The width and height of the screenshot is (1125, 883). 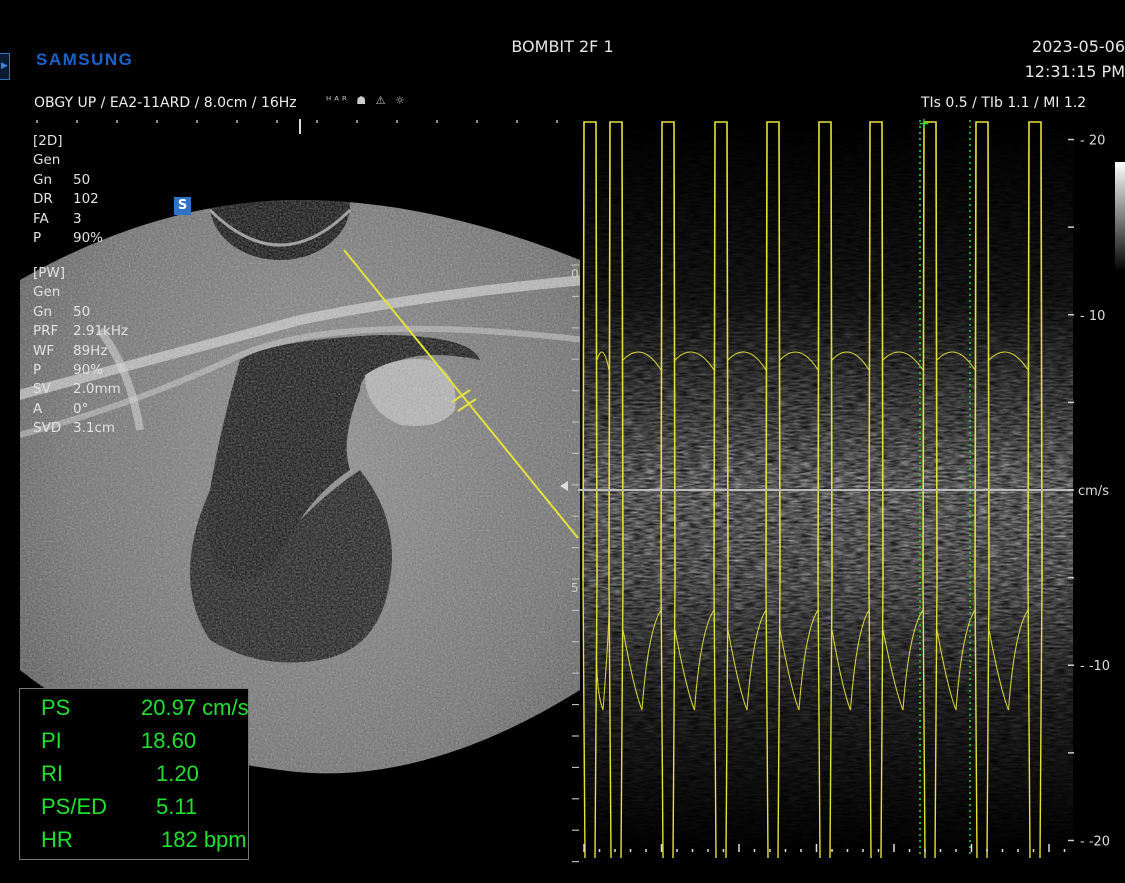 I want to click on param-2d-key: Gen, so click(x=47, y=160).